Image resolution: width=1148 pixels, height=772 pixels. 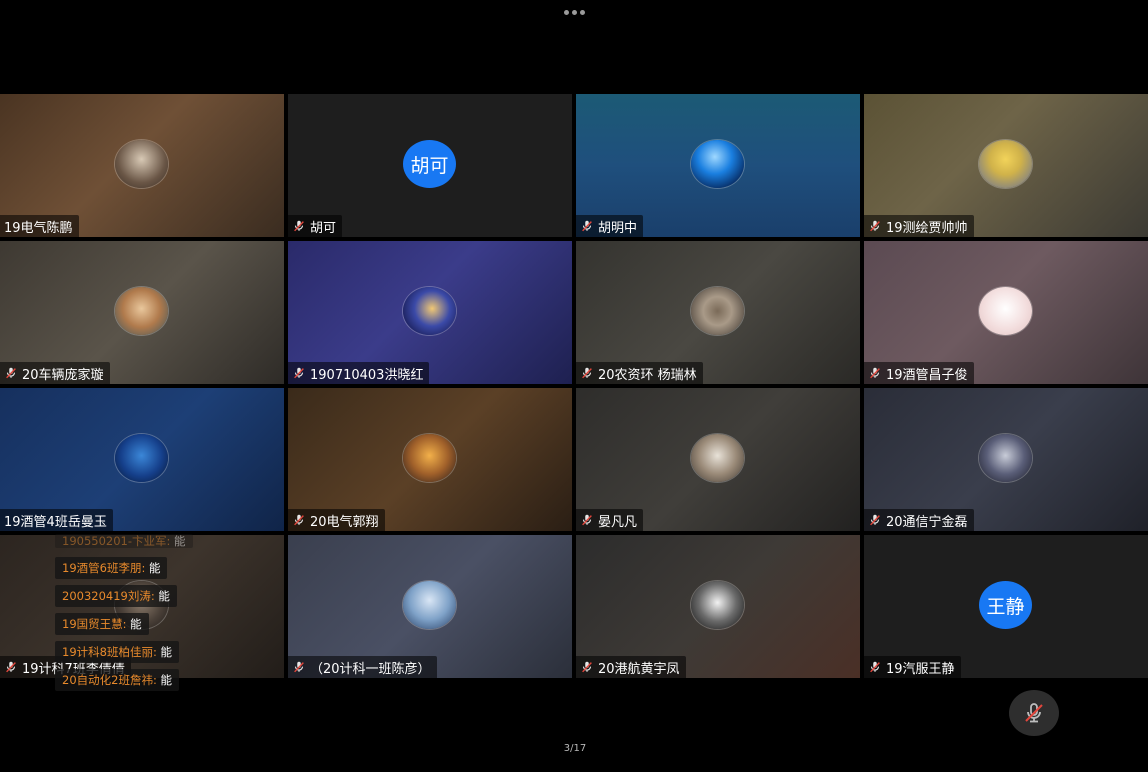 I want to click on page-indicator: 3/17, so click(x=575, y=748).